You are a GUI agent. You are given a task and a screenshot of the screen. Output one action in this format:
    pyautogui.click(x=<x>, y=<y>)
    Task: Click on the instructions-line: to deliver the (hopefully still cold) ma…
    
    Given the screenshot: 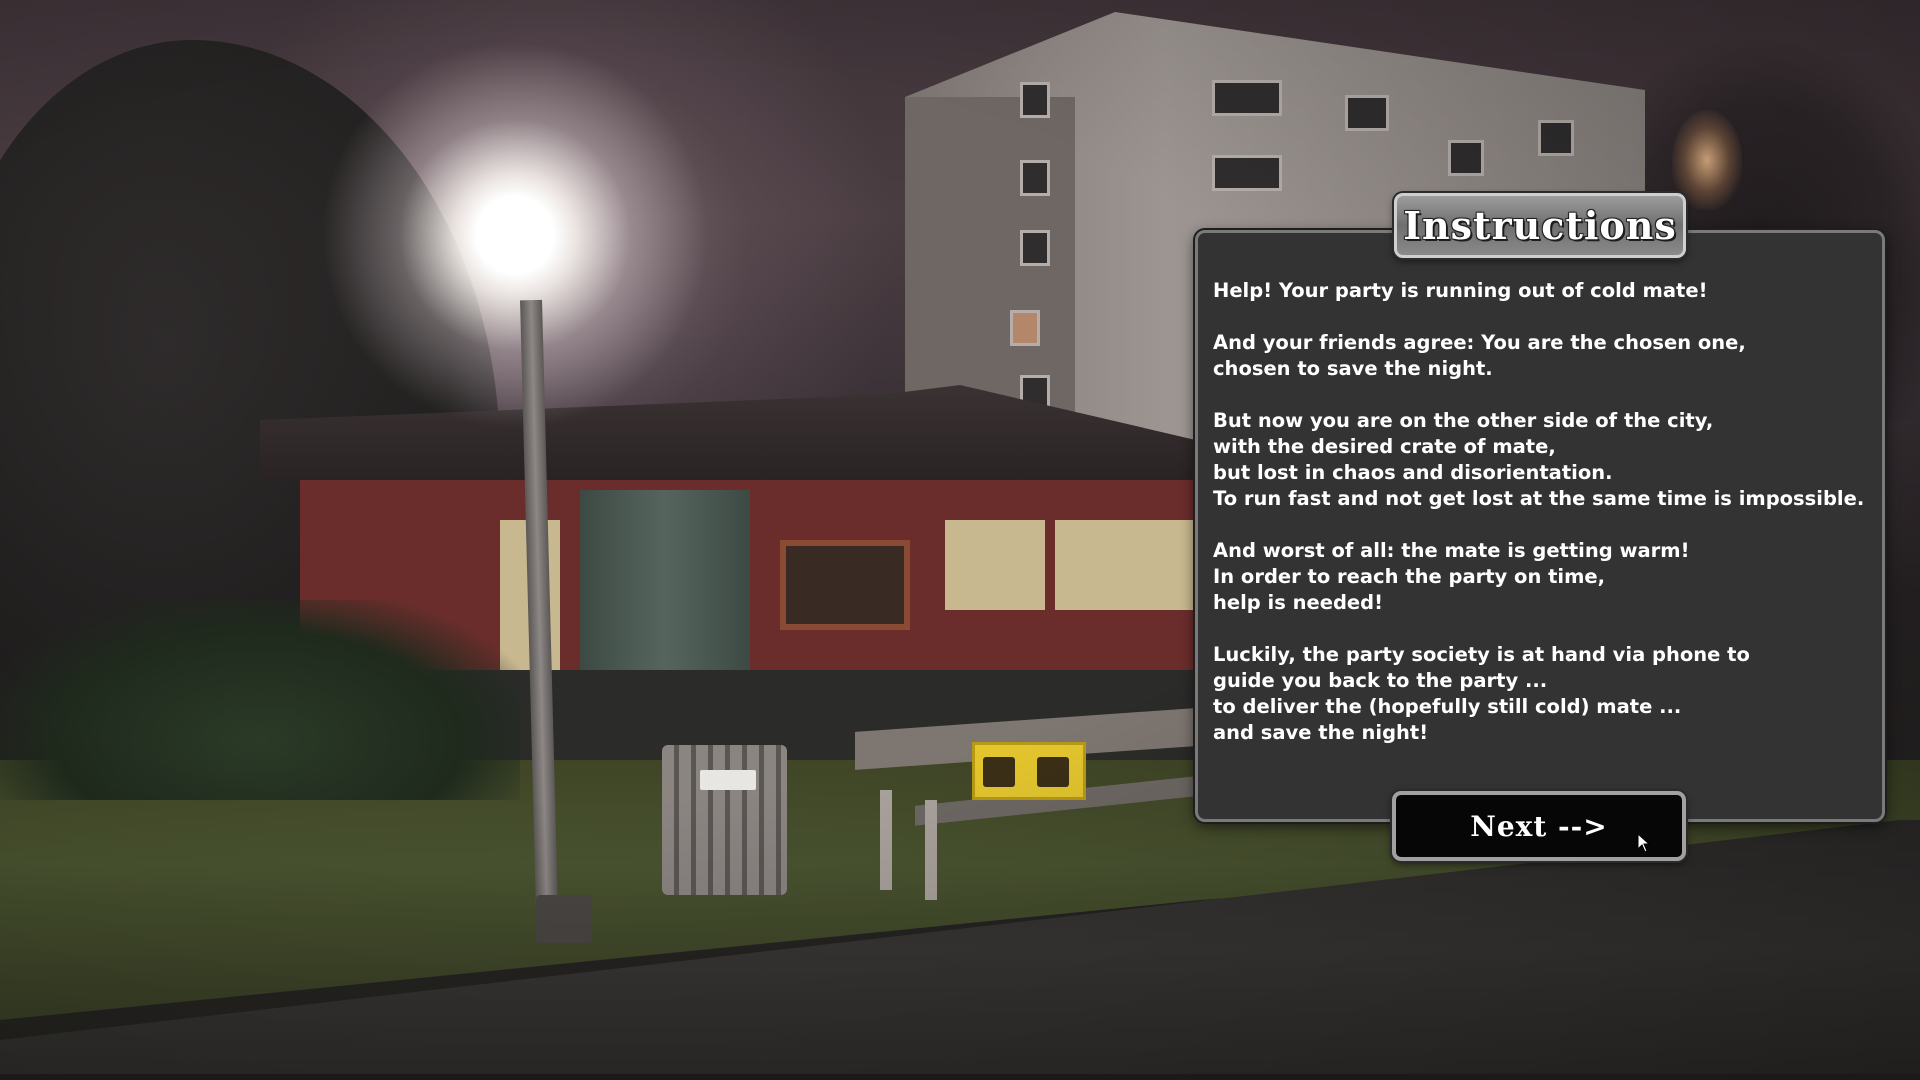 What is the action you would take?
    pyautogui.click(x=1447, y=706)
    